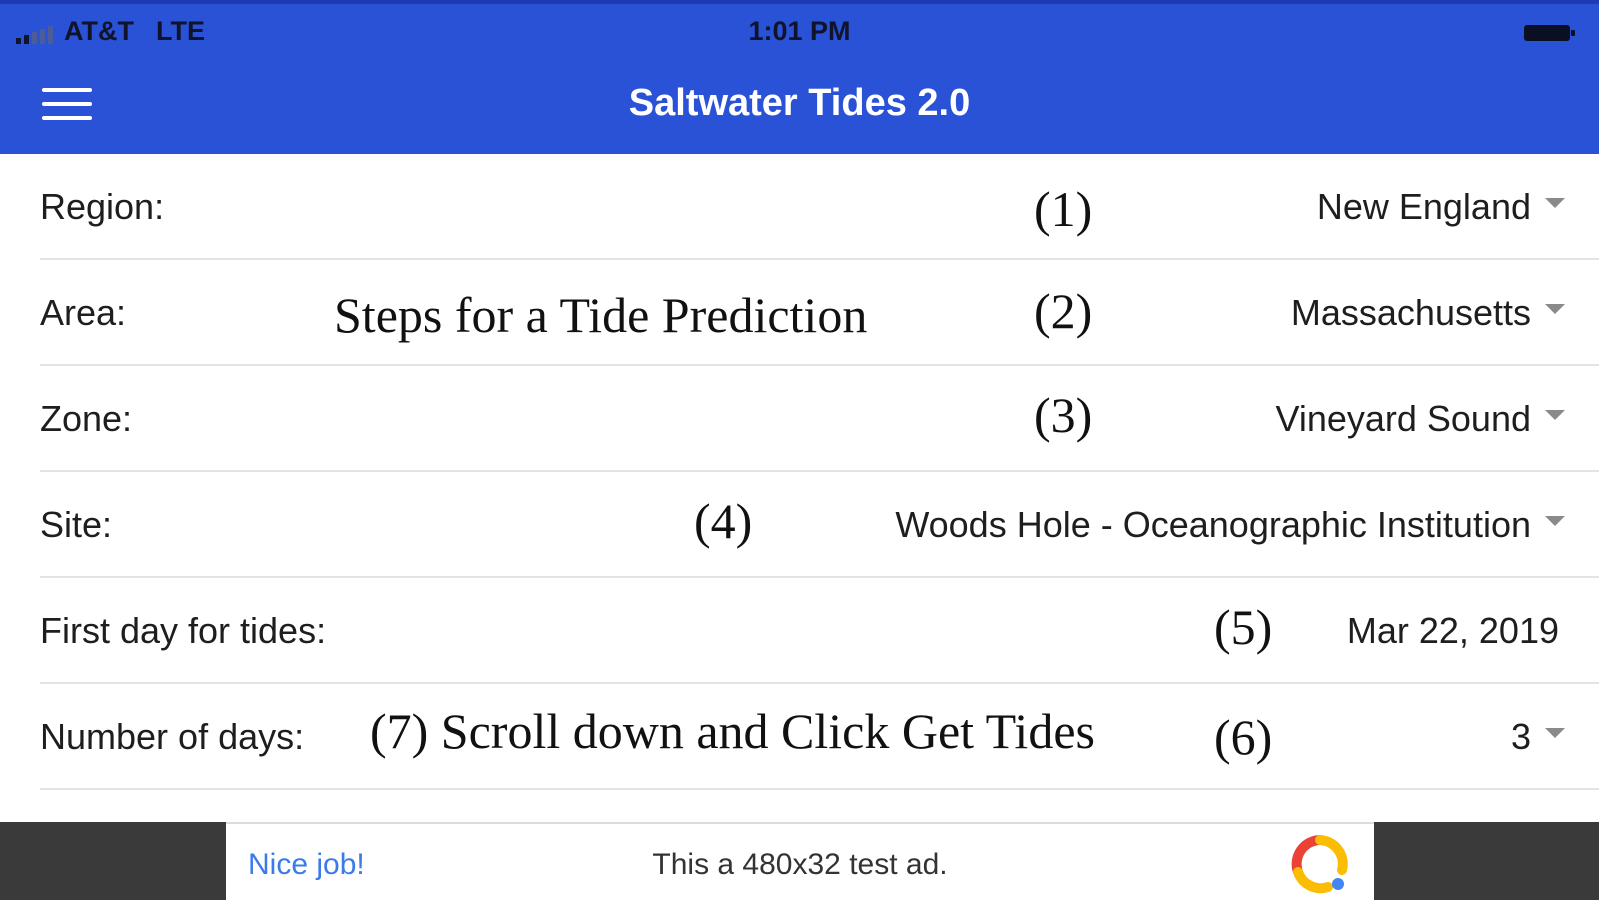 The width and height of the screenshot is (1599, 900). Describe the element at coordinates (1063, 311) in the screenshot. I see `step-2-annotation: (2)` at that location.